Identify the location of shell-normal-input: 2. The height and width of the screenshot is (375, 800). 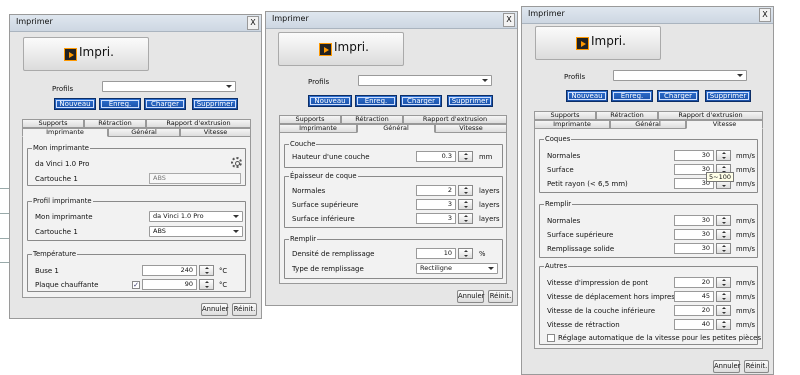
(436, 190).